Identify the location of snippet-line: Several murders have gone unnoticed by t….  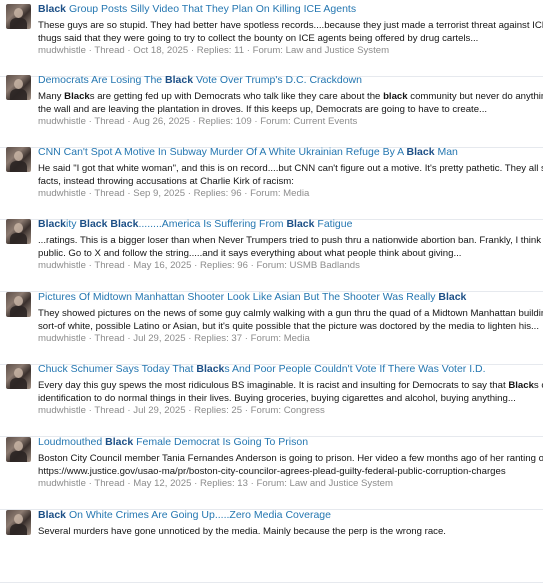
(242, 531).